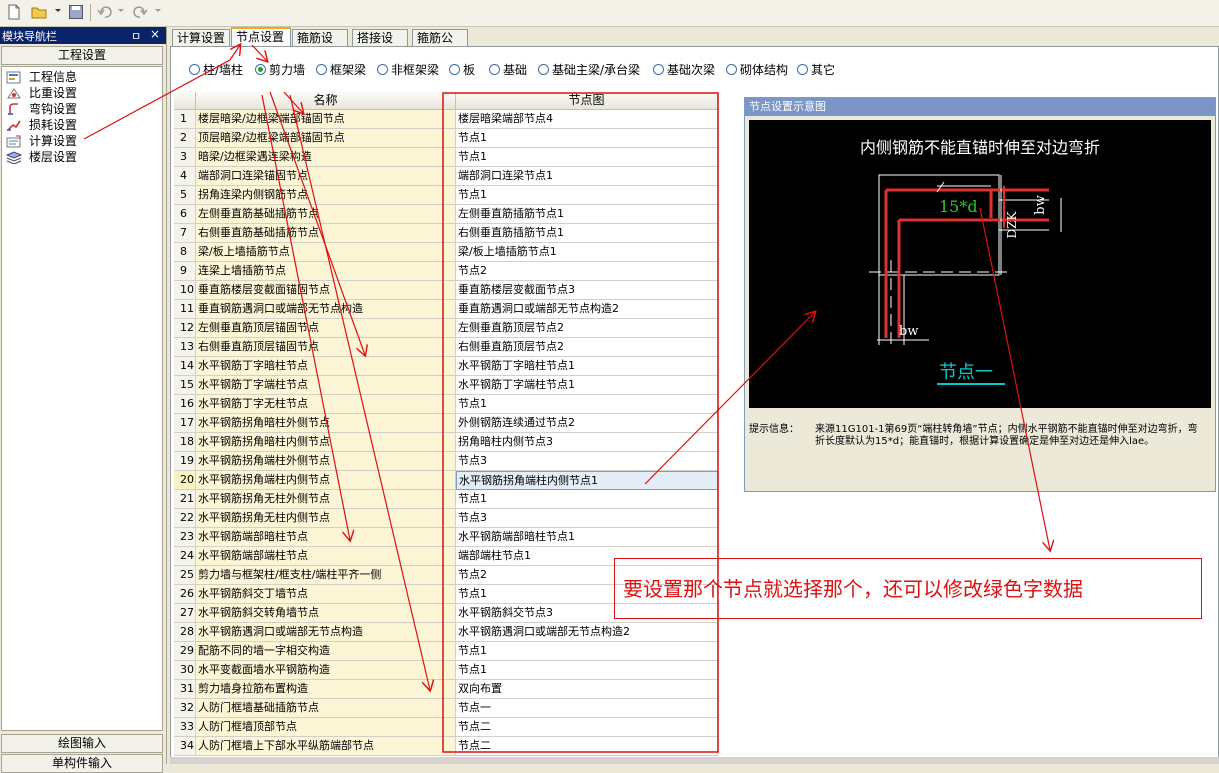 This screenshot has height=773, width=1219. What do you see at coordinates (587, 537) in the screenshot?
I see `row-node-cell: 水平钢筋端部暗柱节点1` at bounding box center [587, 537].